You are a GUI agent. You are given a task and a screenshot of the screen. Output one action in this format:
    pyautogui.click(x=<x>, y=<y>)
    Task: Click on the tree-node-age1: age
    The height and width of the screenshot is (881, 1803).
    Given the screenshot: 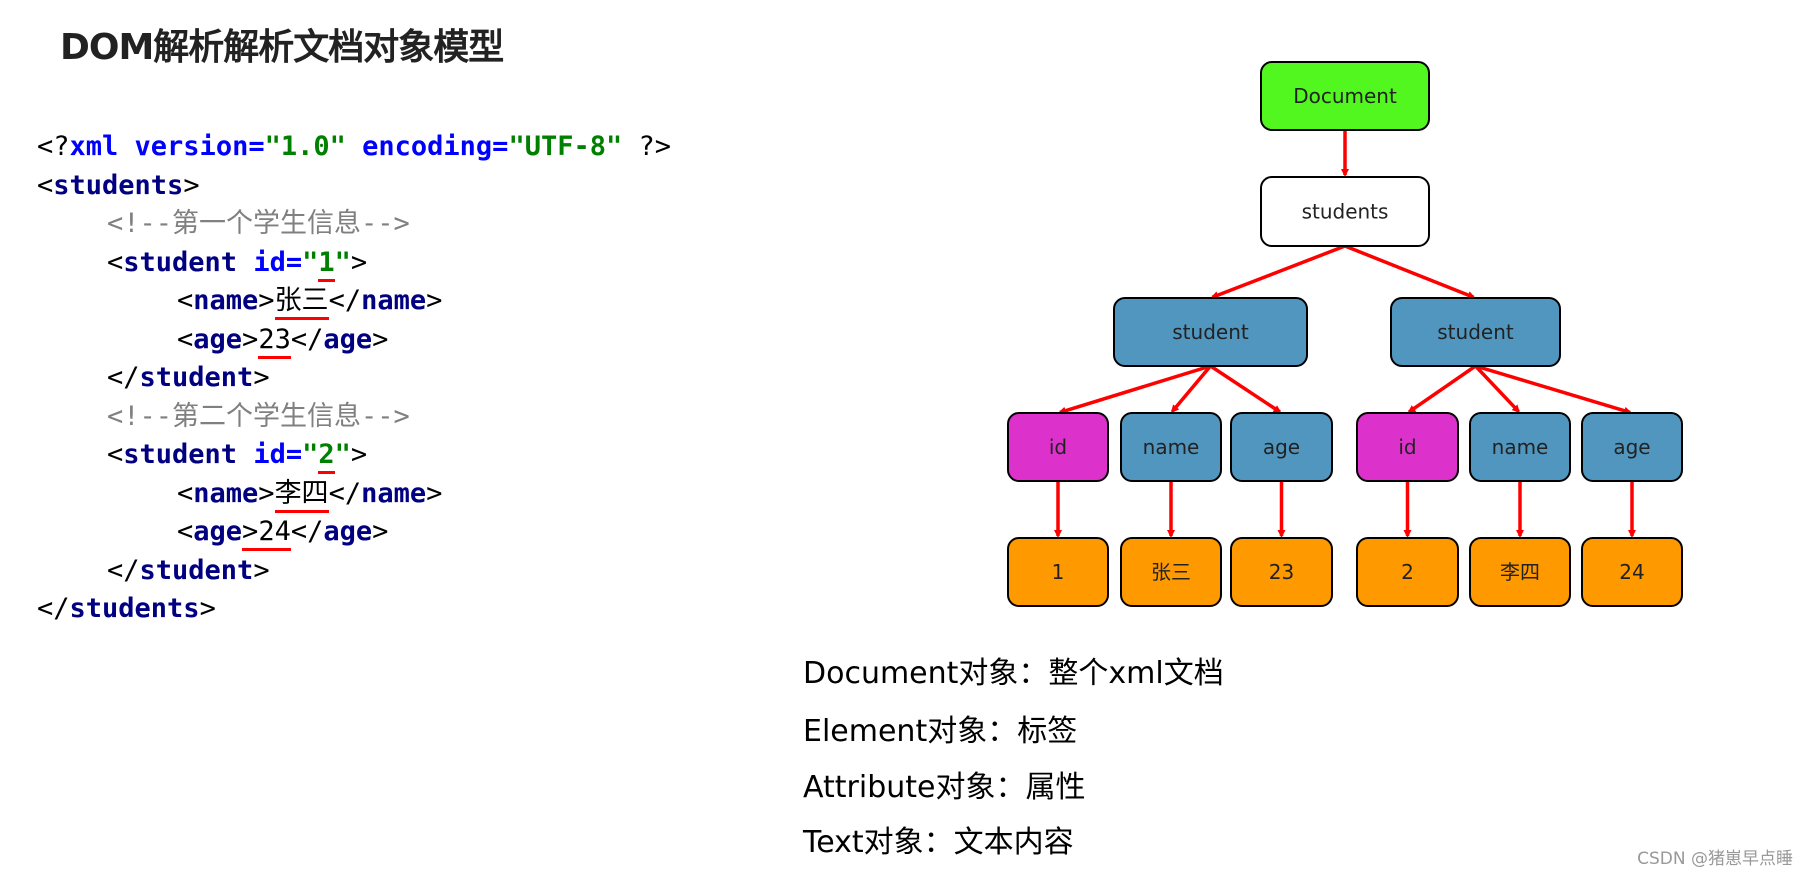 What is the action you would take?
    pyautogui.click(x=1281, y=447)
    